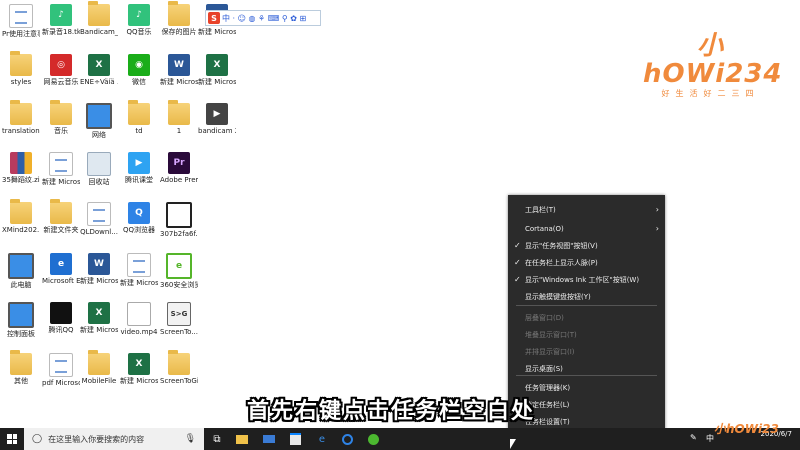 This screenshot has height=450, width=800. I want to click on desktop-icon: 网络, so click(99, 120).